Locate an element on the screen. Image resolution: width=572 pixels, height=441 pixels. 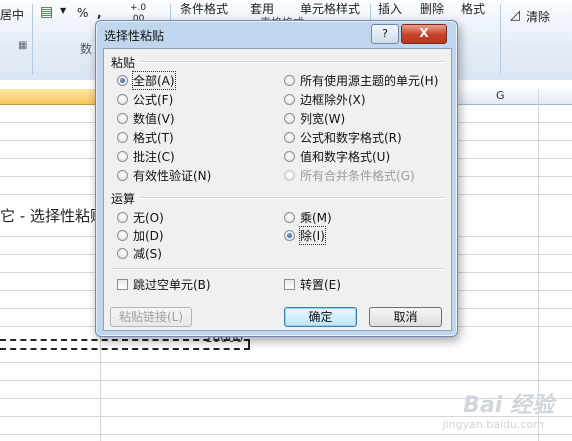
skip-blanks-checkbox: 跳过空单元(B) is located at coordinates (164, 284).